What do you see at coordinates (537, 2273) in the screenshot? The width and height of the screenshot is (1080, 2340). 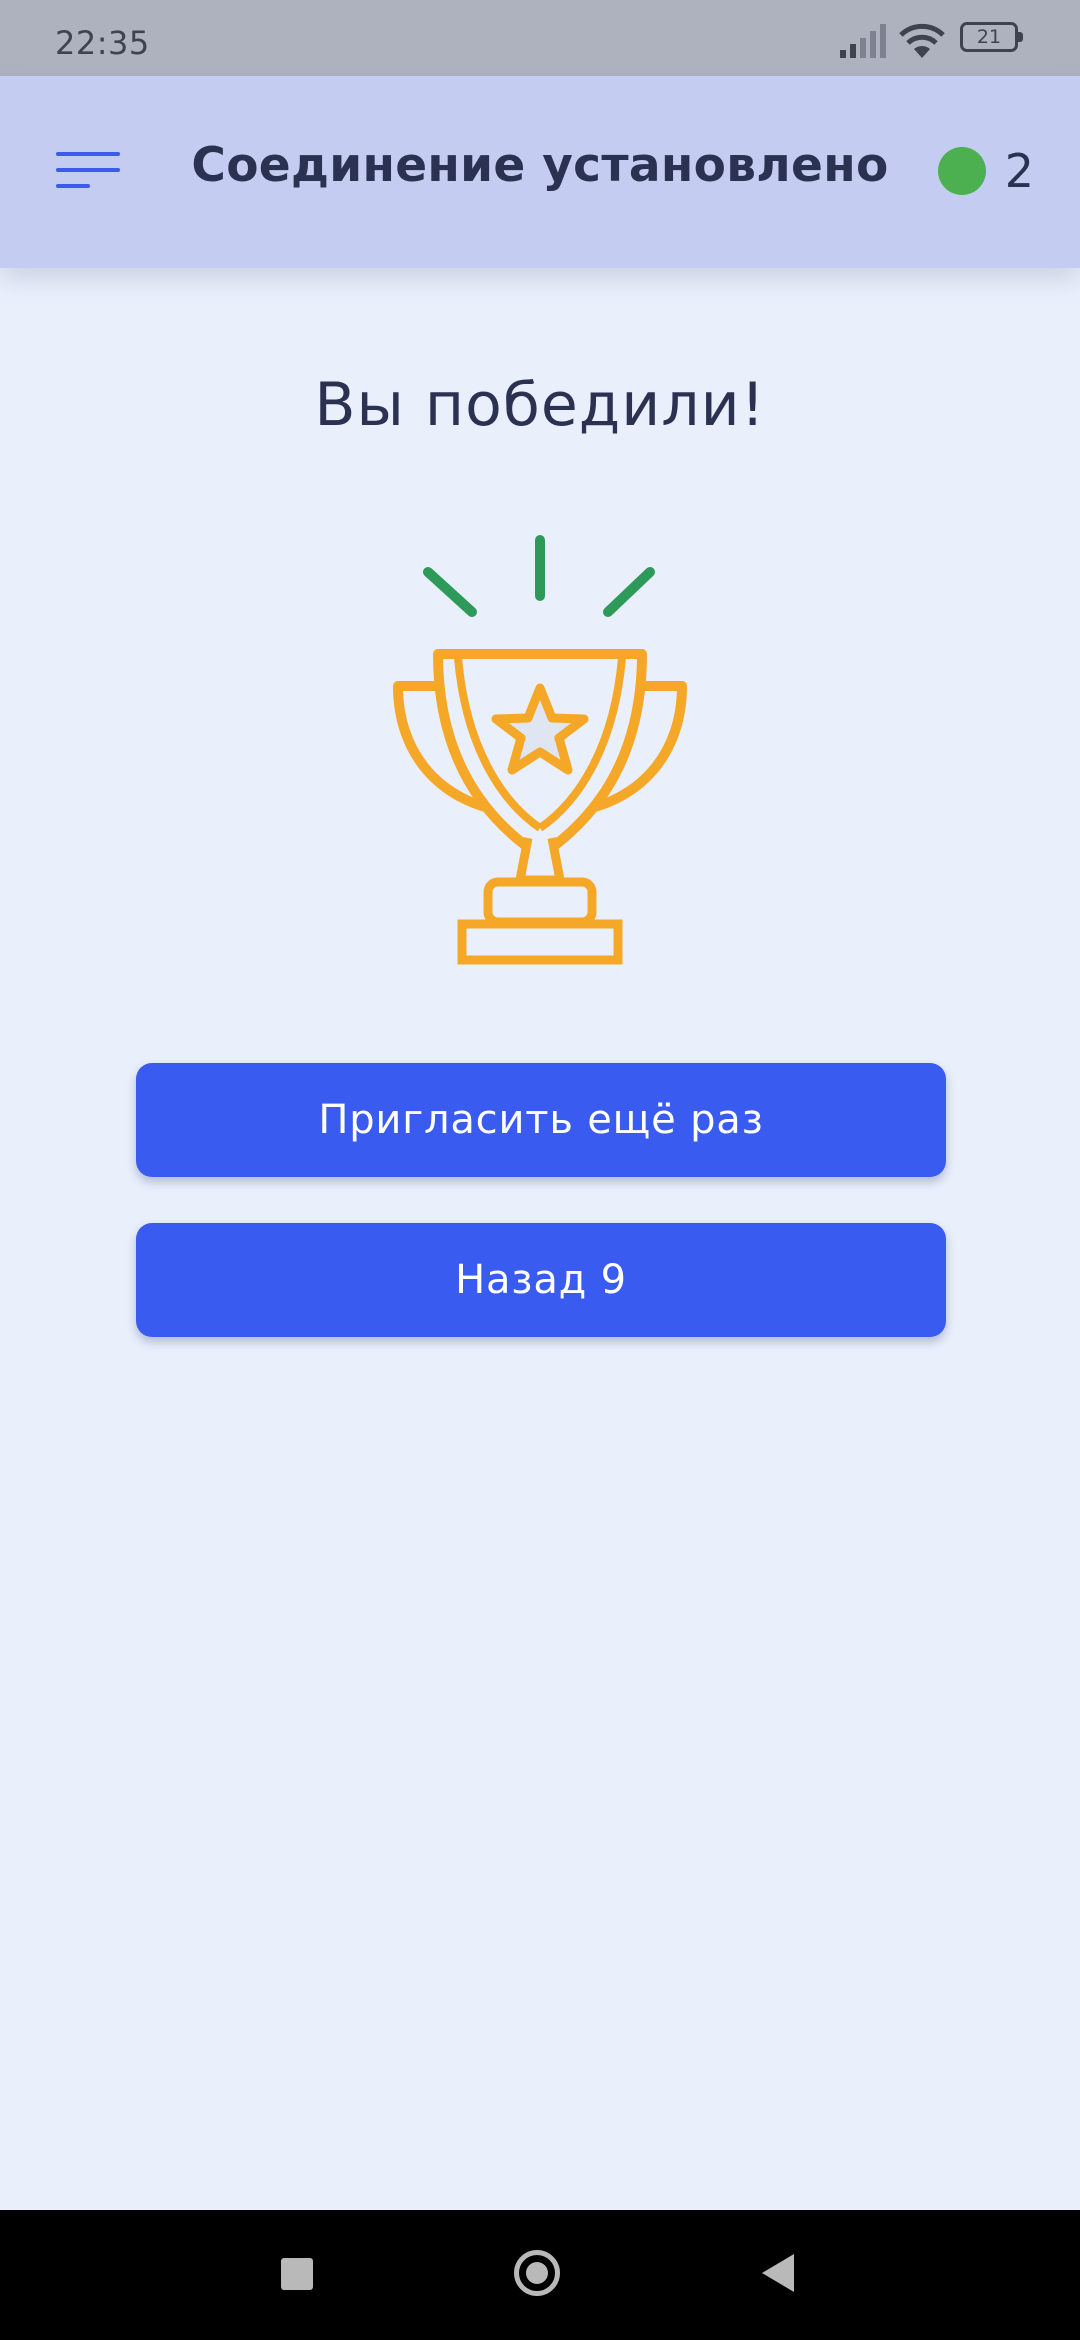 I see `home-icon` at bounding box center [537, 2273].